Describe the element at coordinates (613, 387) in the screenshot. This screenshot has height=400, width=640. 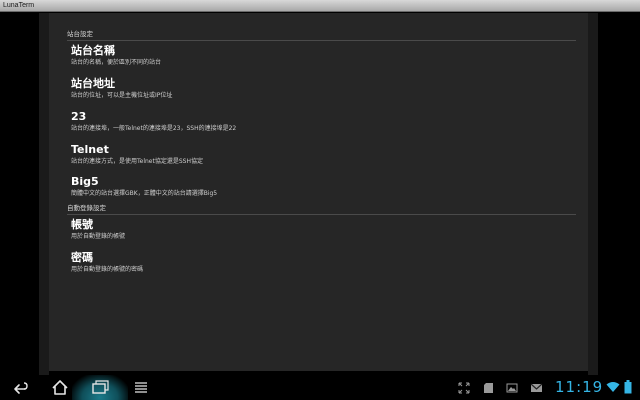
I see `wifi-icon` at that location.